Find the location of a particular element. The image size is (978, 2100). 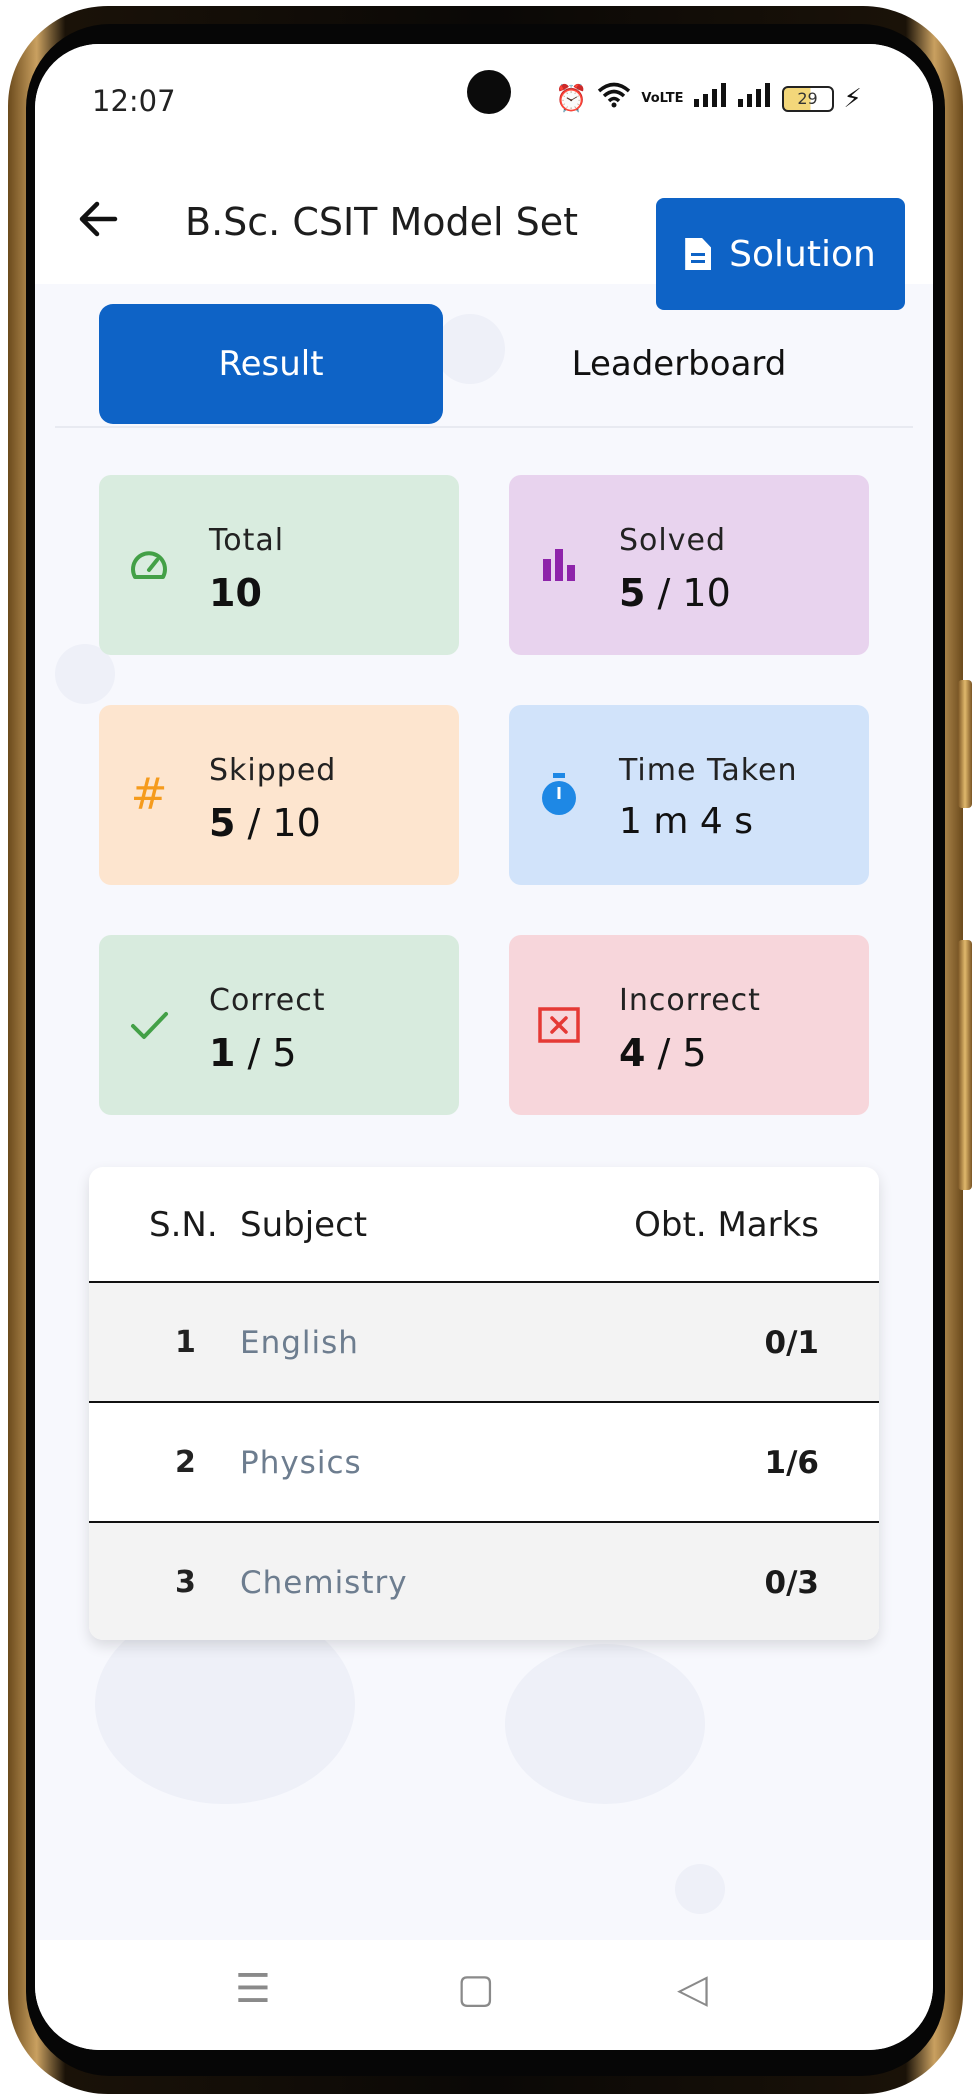

table-row: 2 Physics 1/6 is located at coordinates (484, 1463).